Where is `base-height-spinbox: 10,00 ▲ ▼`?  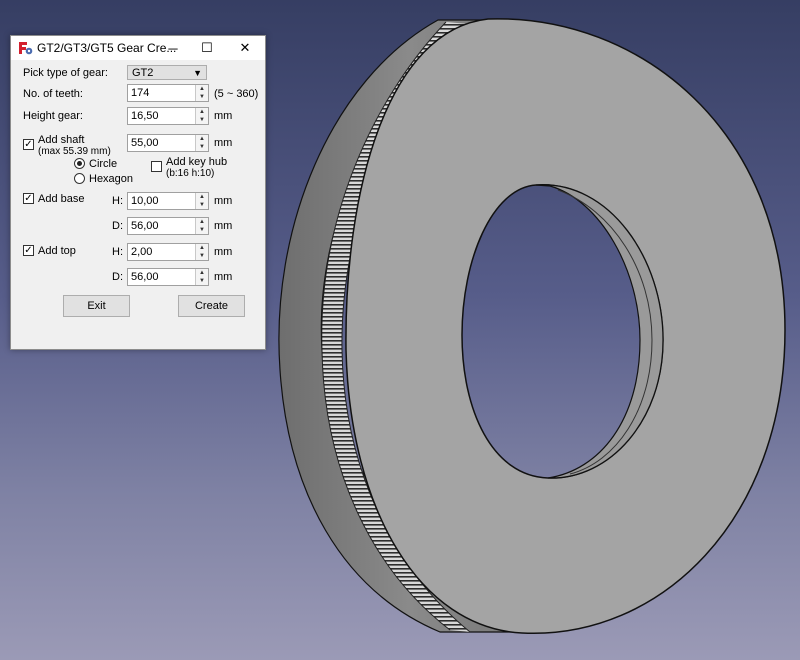 base-height-spinbox: 10,00 ▲ ▼ is located at coordinates (168, 201).